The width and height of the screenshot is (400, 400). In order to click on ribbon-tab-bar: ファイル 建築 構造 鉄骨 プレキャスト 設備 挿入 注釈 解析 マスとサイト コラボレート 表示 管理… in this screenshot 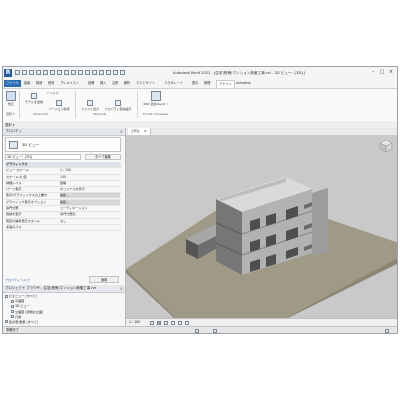, I will do `click(200, 83)`.